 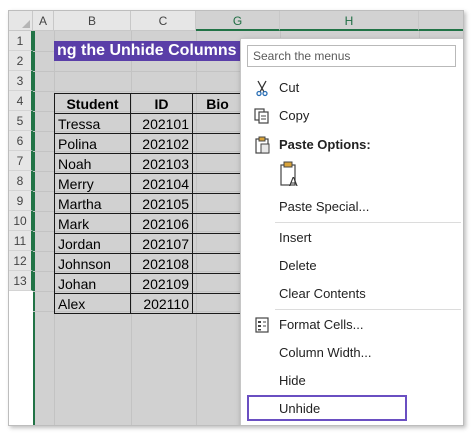 What do you see at coordinates (161, 143) in the screenshot?
I see `id-cell: 202102` at bounding box center [161, 143].